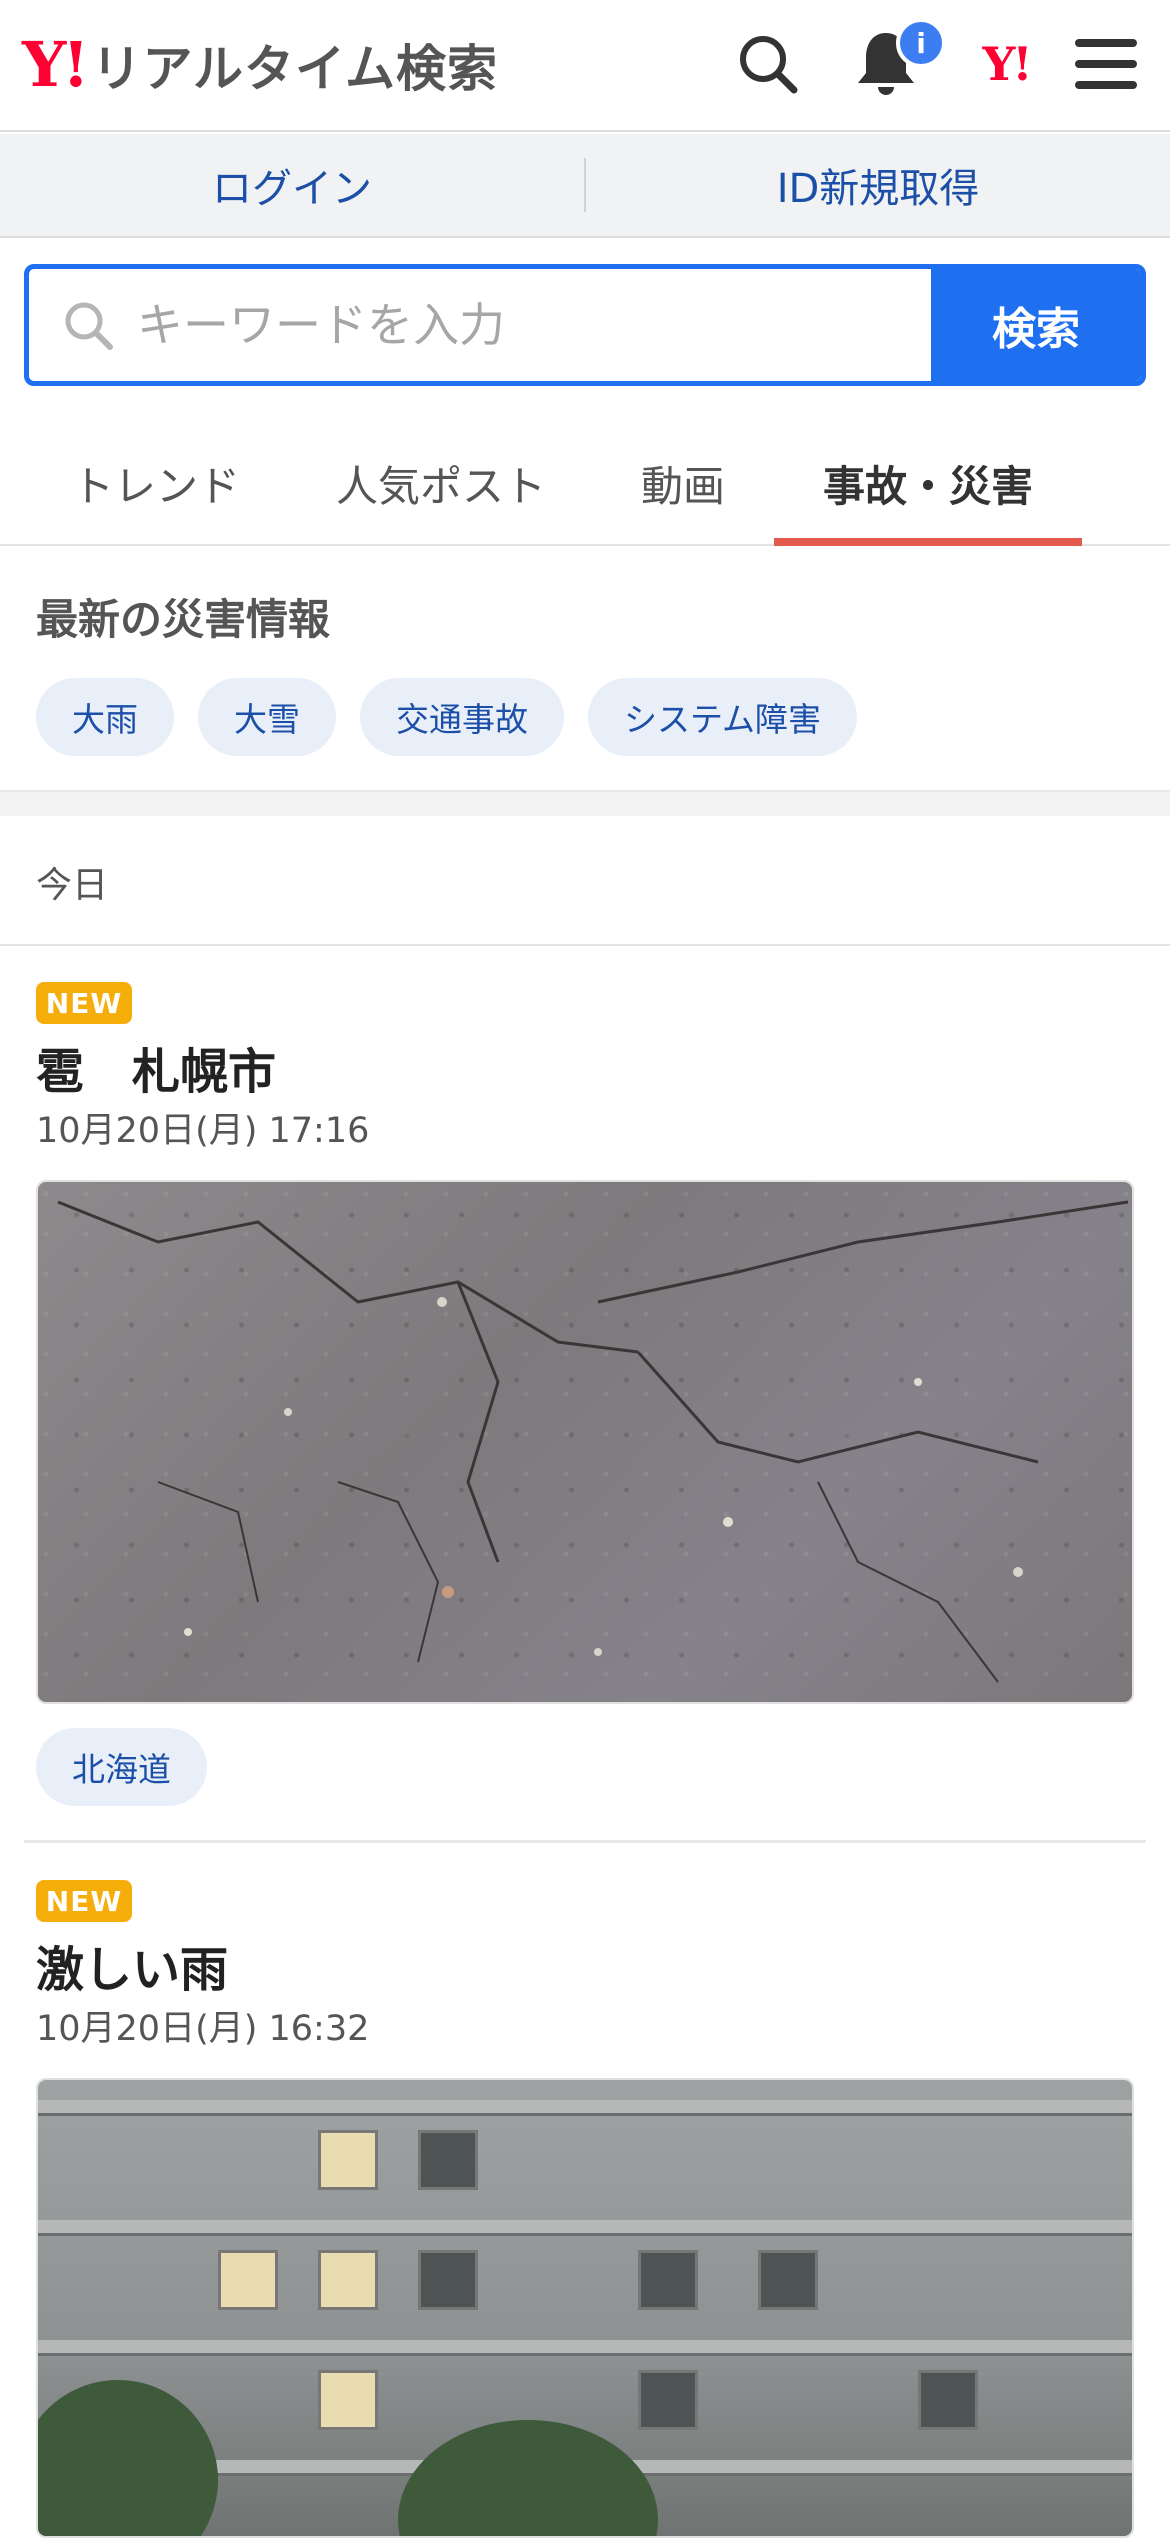  Describe the element at coordinates (585, 669) in the screenshot. I see `disaster-info-section: 最新の災害情報 大雨 大雪 交通事故 システム障害` at that location.